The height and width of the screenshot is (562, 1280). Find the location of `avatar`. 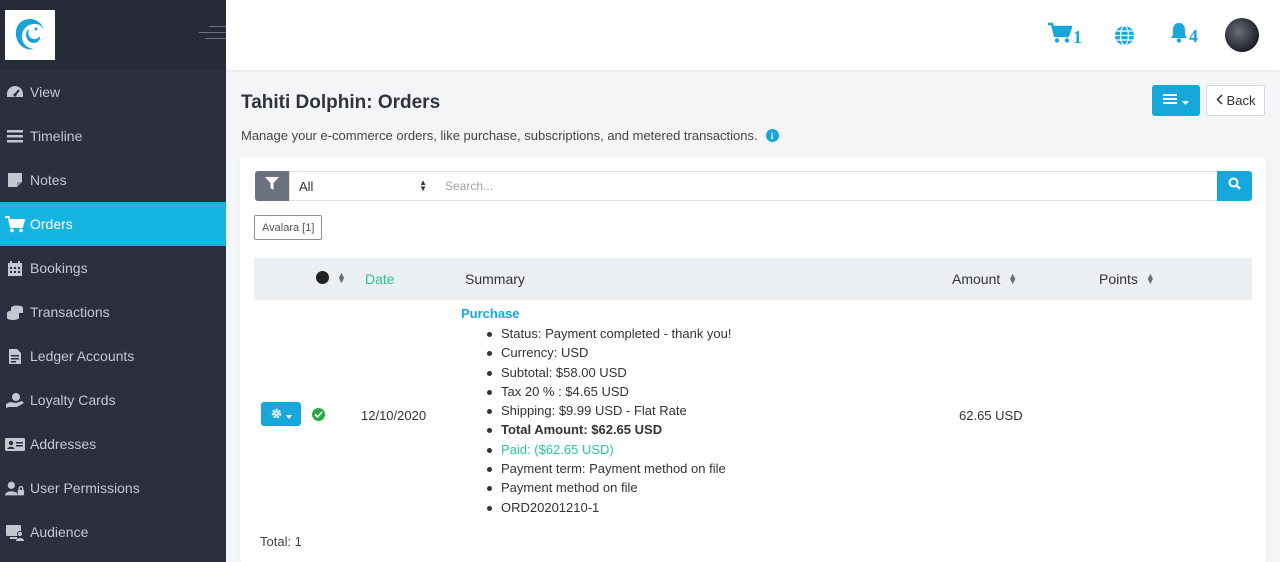

avatar is located at coordinates (1242, 35).